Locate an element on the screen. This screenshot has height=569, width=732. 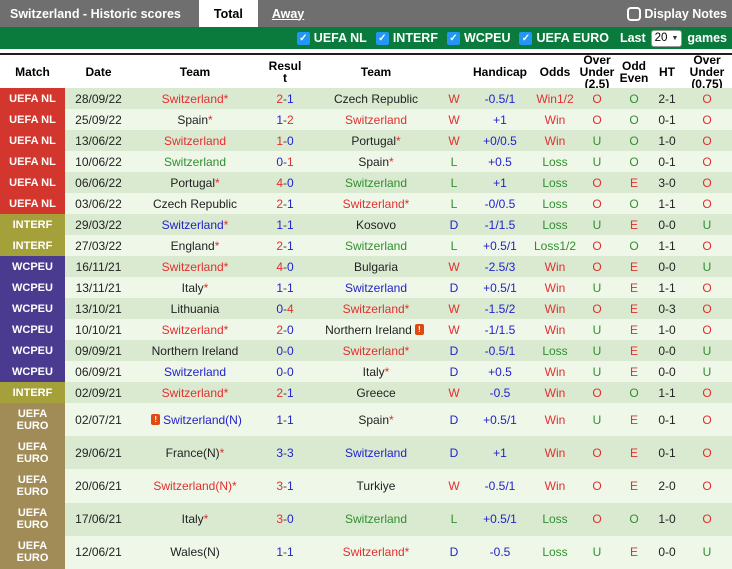
match-date: 16/11/21 is located at coordinates (98, 266).